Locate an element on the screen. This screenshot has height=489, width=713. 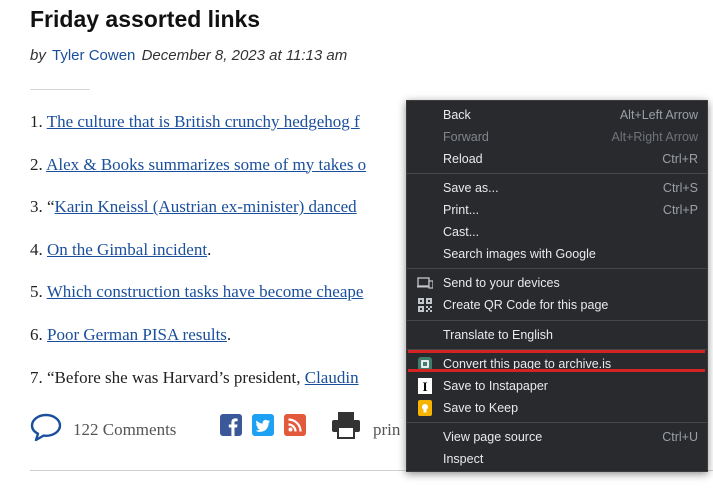
item-number: 6. is located at coordinates (36, 334).